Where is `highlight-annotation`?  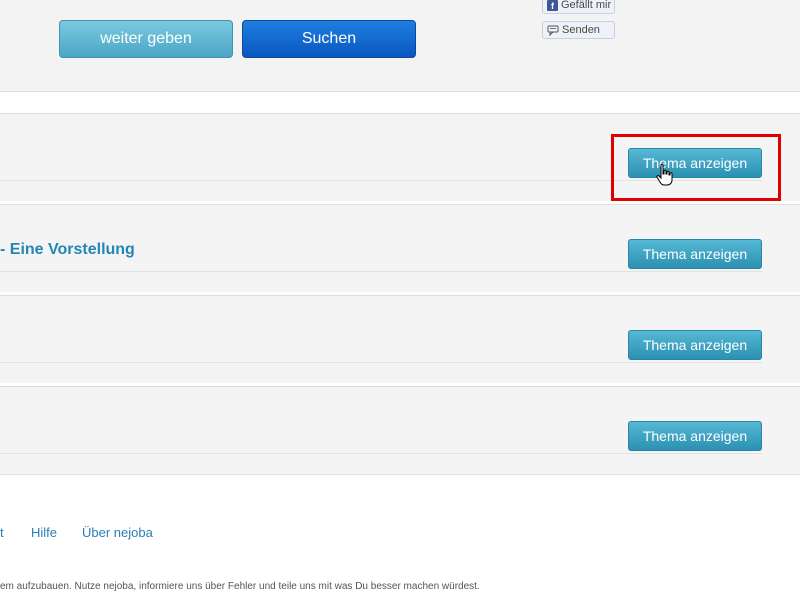 highlight-annotation is located at coordinates (696, 167).